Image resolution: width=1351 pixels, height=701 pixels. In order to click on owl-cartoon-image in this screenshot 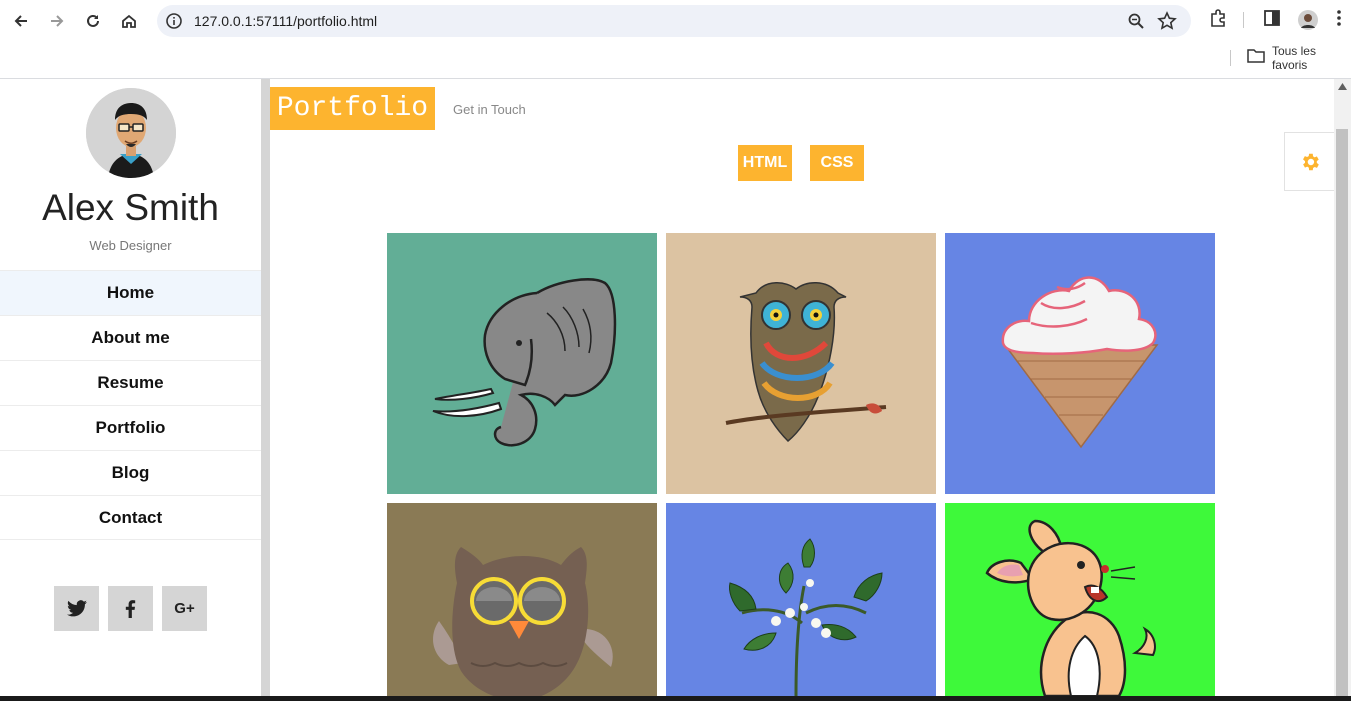, I will do `click(522, 599)`.